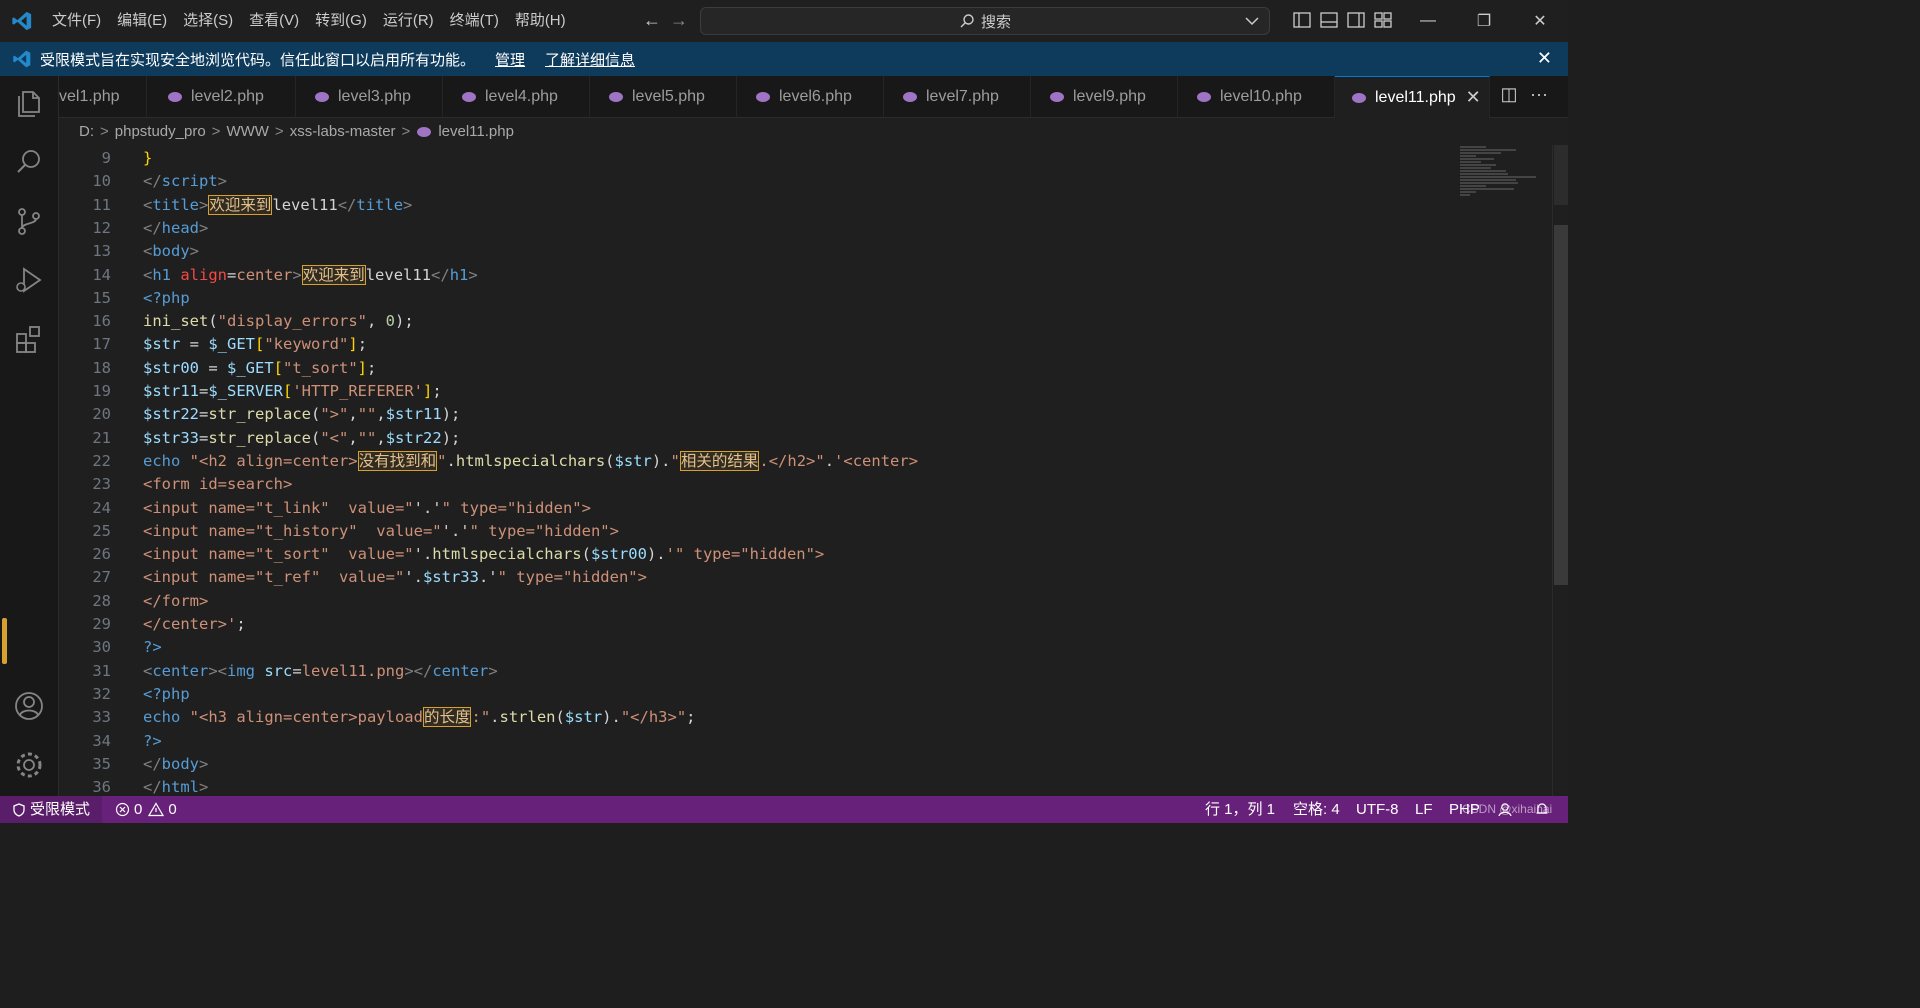 This screenshot has width=1920, height=1008. Describe the element at coordinates (194, 624) in the screenshot. I see `code-text: </center>';` at that location.